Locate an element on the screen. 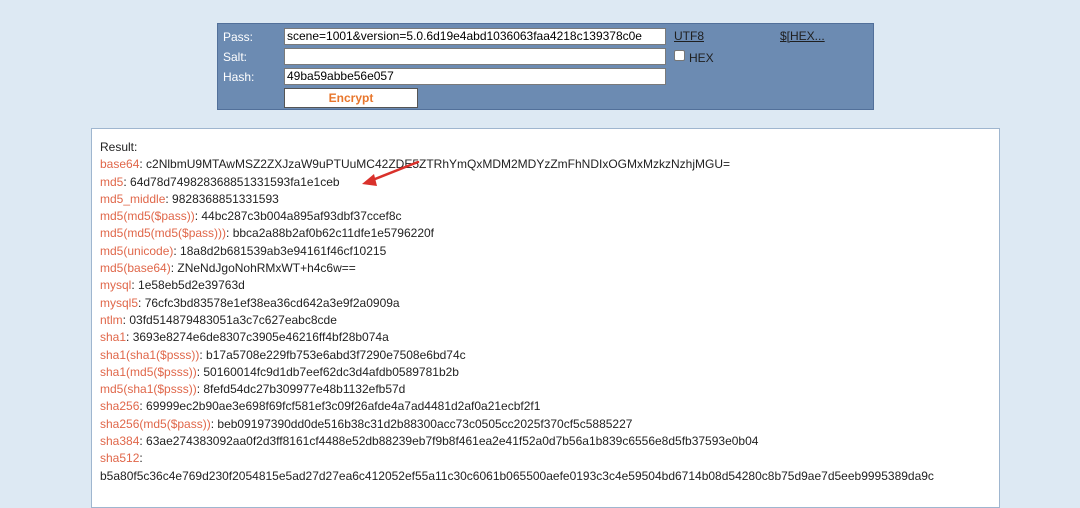 This screenshot has width=1080, height=508. result-key: sha384 is located at coordinates (120, 441).